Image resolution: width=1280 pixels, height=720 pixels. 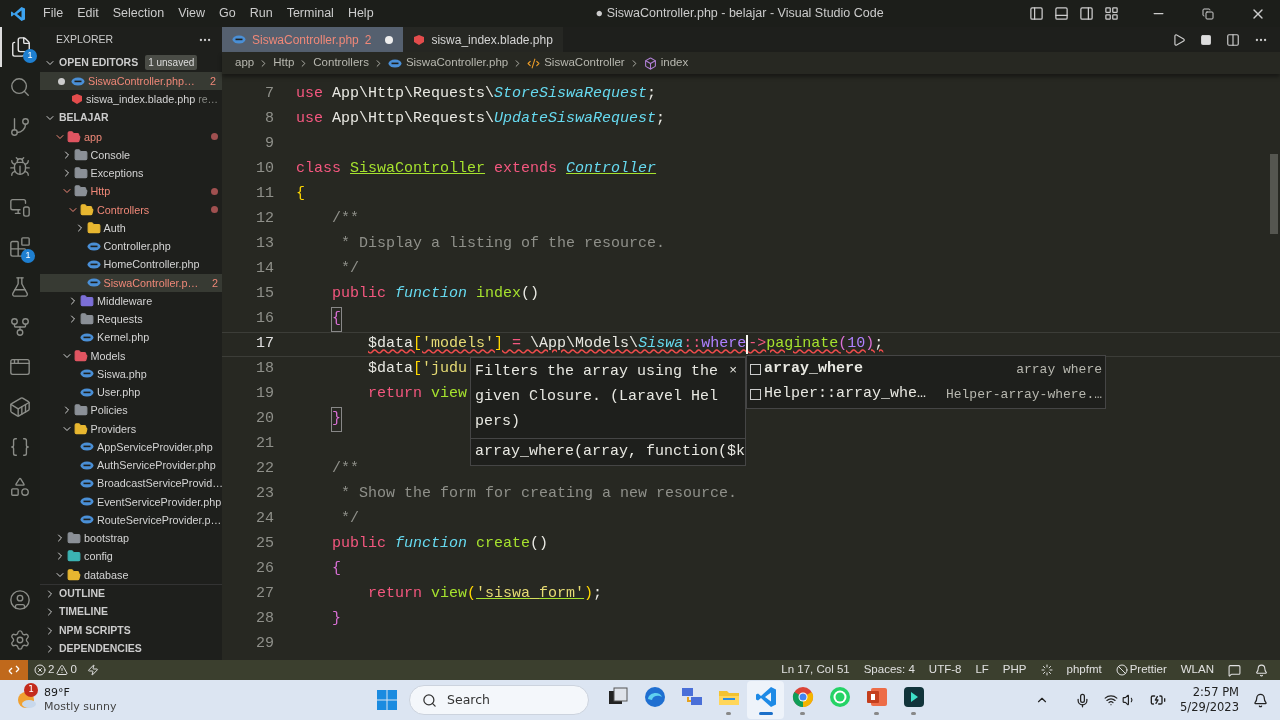 What do you see at coordinates (131, 465) in the screenshot?
I see `tree-item: AuthServiceProvider.php` at bounding box center [131, 465].